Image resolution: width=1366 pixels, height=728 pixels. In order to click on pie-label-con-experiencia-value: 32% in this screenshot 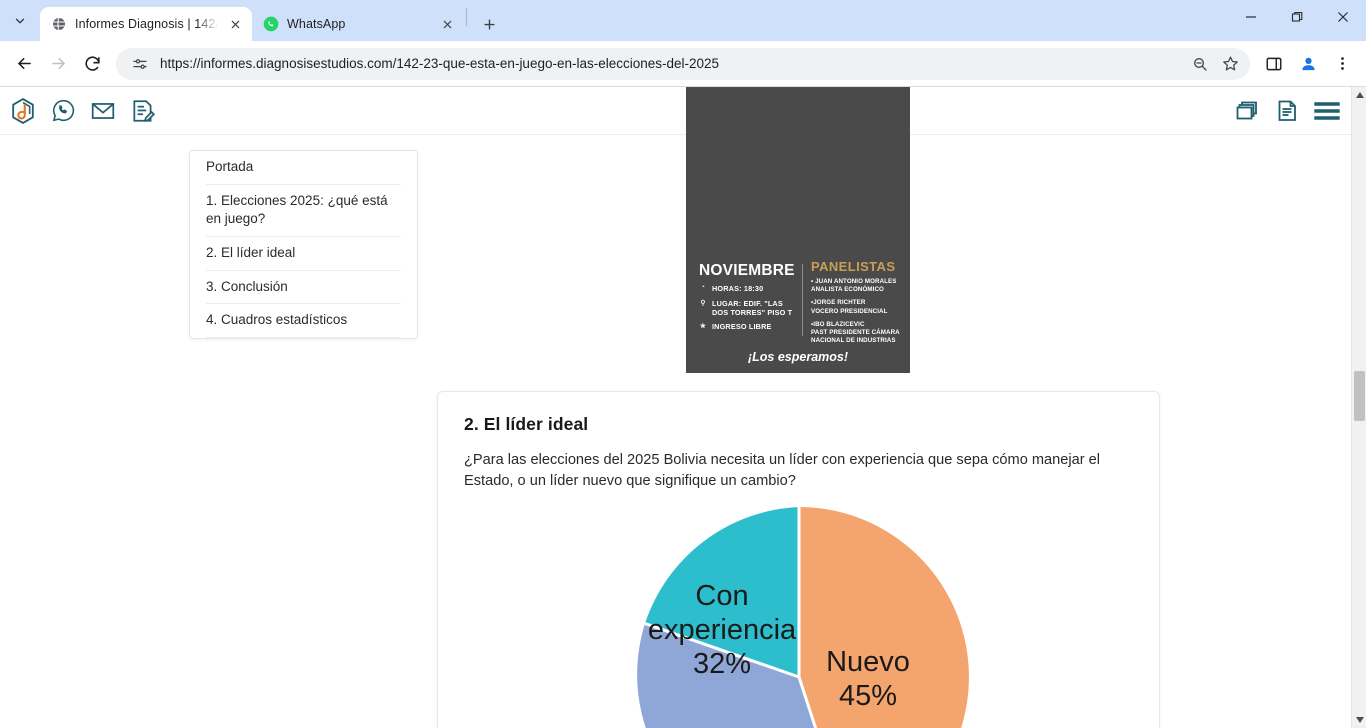, I will do `click(721, 664)`.